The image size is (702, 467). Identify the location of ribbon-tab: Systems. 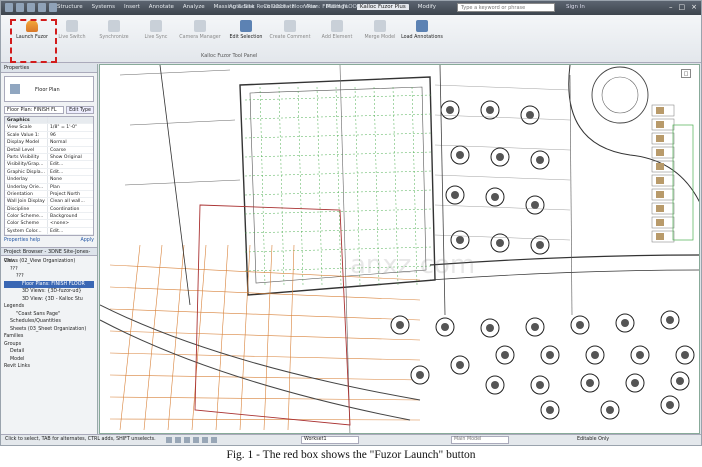
(103, 7).